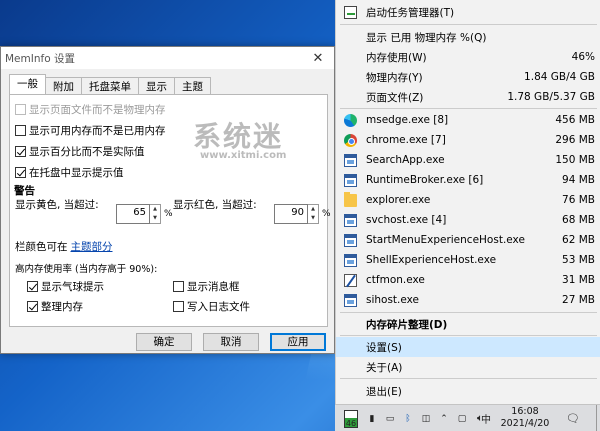 This screenshot has height=431, width=600. What do you see at coordinates (525, 423) in the screenshot?
I see `clock-date: 2021/4/20` at bounding box center [525, 423].